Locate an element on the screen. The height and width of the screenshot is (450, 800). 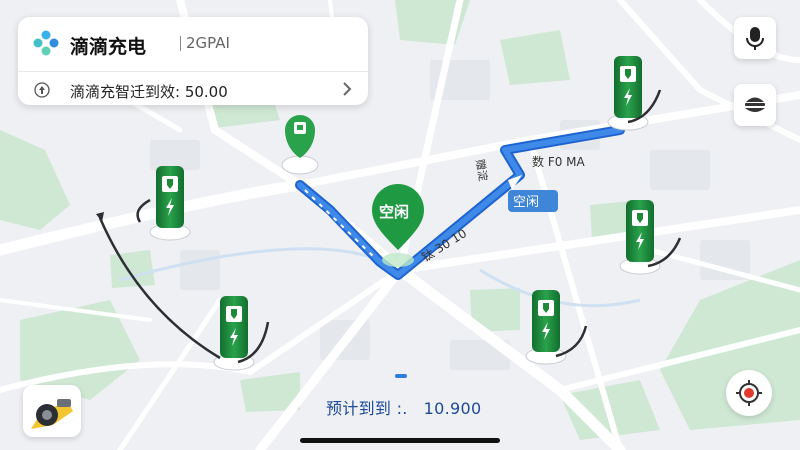
eta-label: 预计到到 :. is located at coordinates (367, 408).